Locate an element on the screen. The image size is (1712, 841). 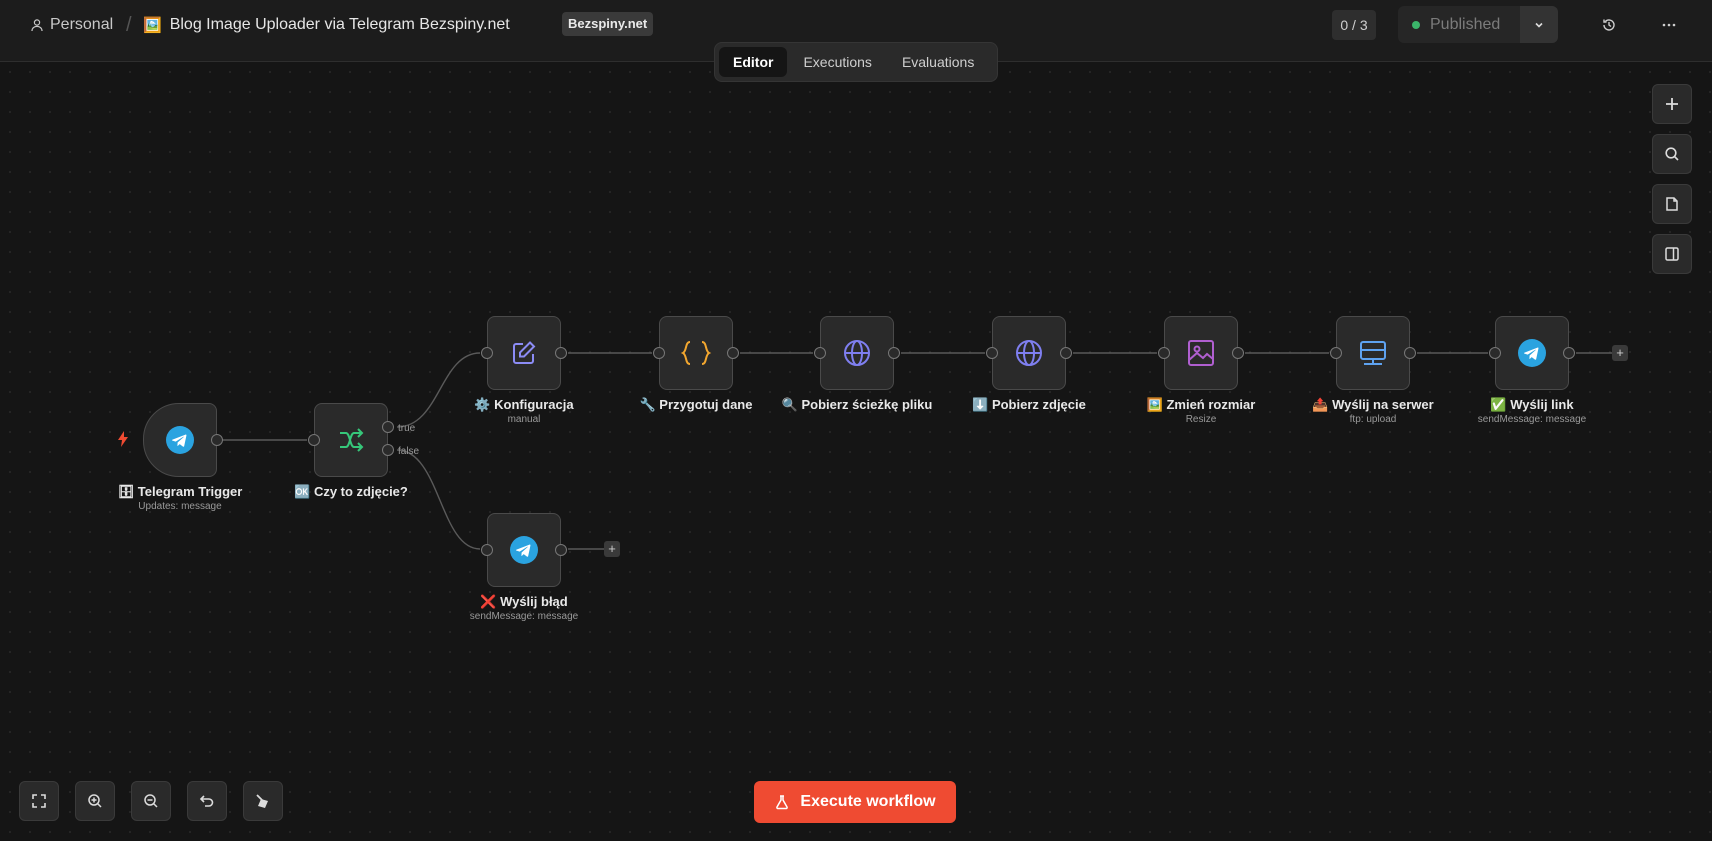
fit-view-icon is located at coordinates (39, 801).